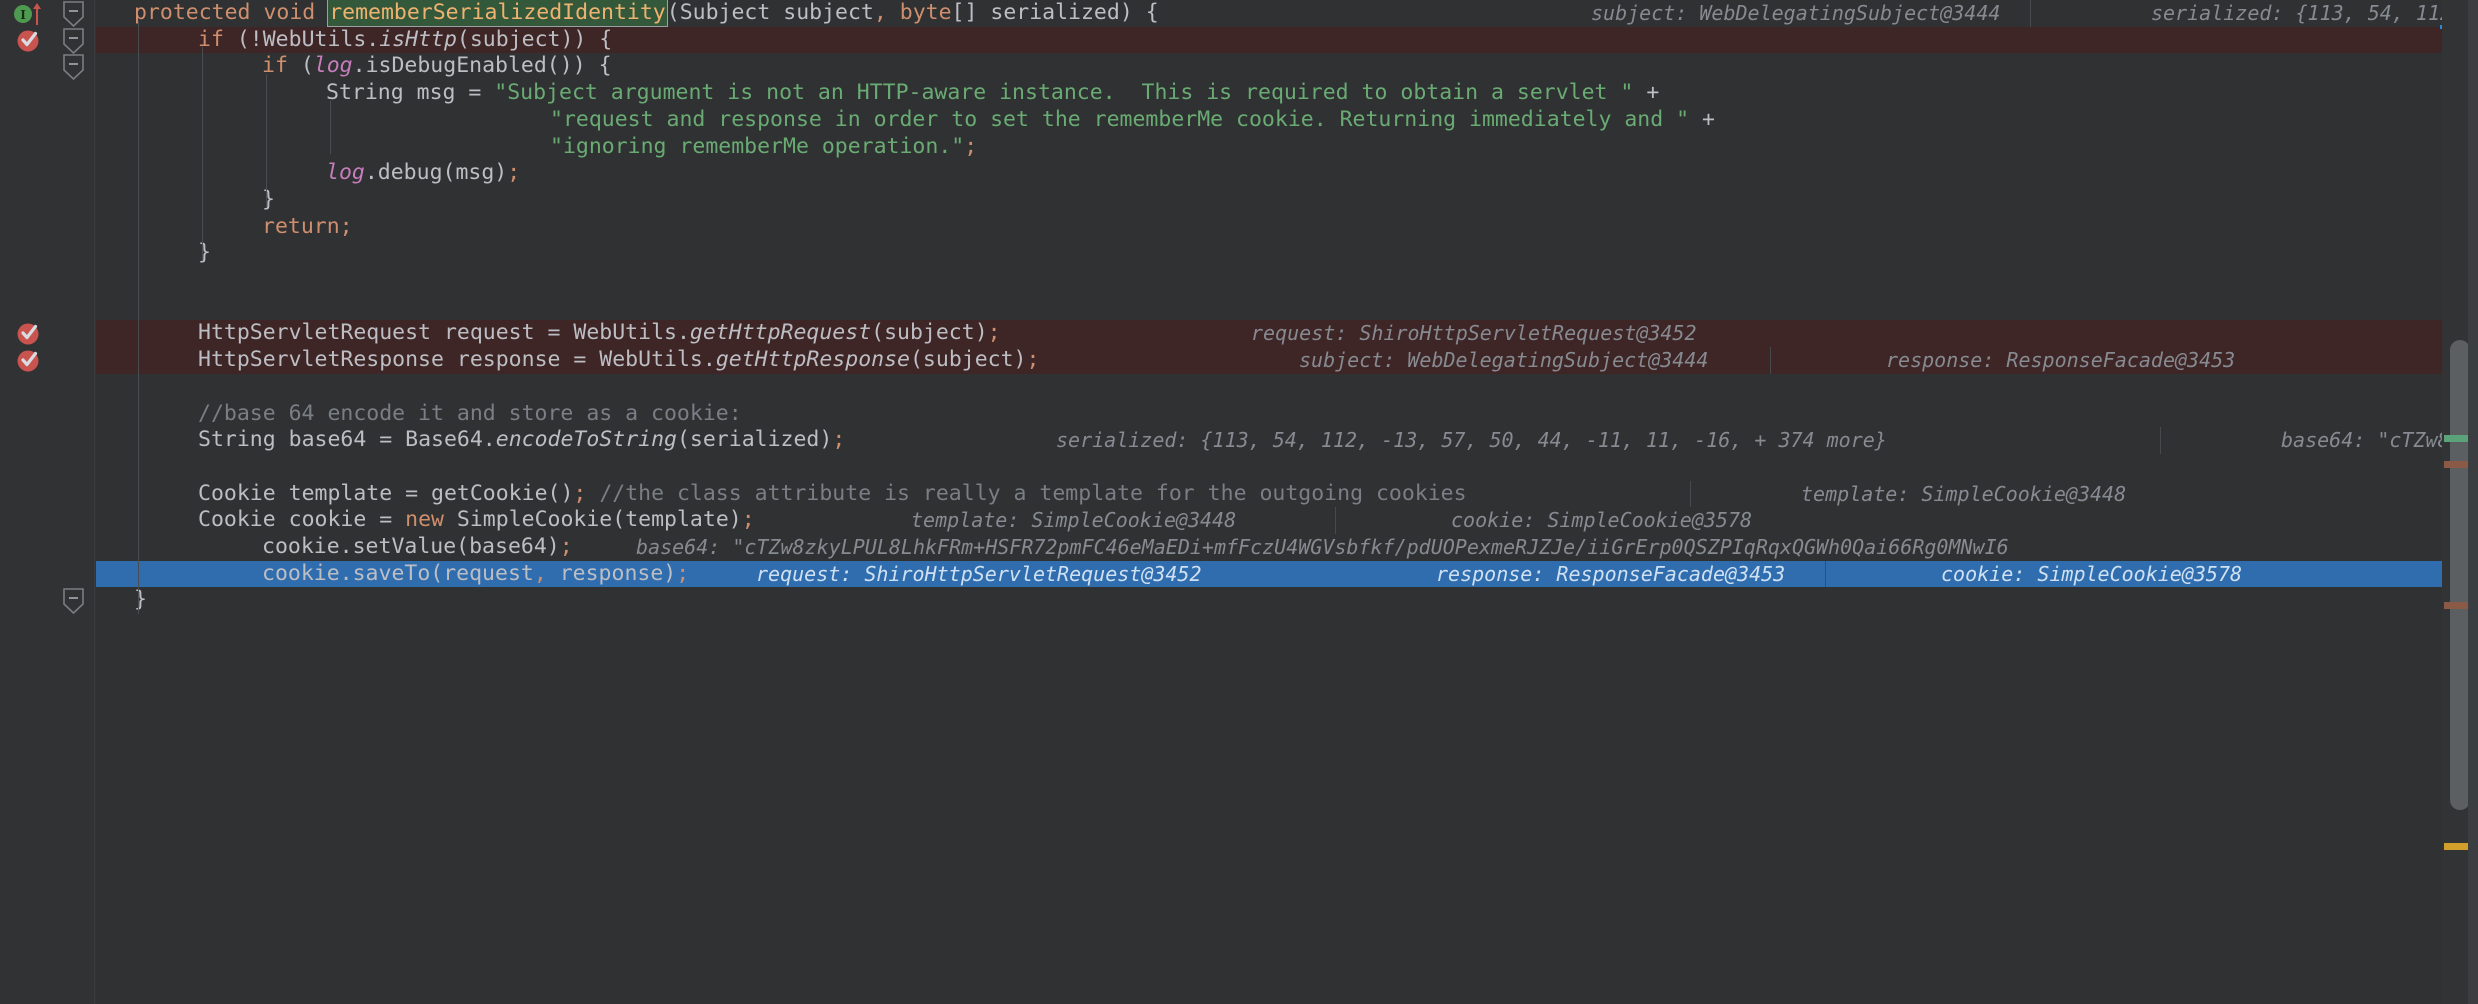 This screenshot has height=1004, width=2478. Describe the element at coordinates (764, 146) in the screenshot. I see `code-line-text: "ignoring rememberMe operation.";` at that location.